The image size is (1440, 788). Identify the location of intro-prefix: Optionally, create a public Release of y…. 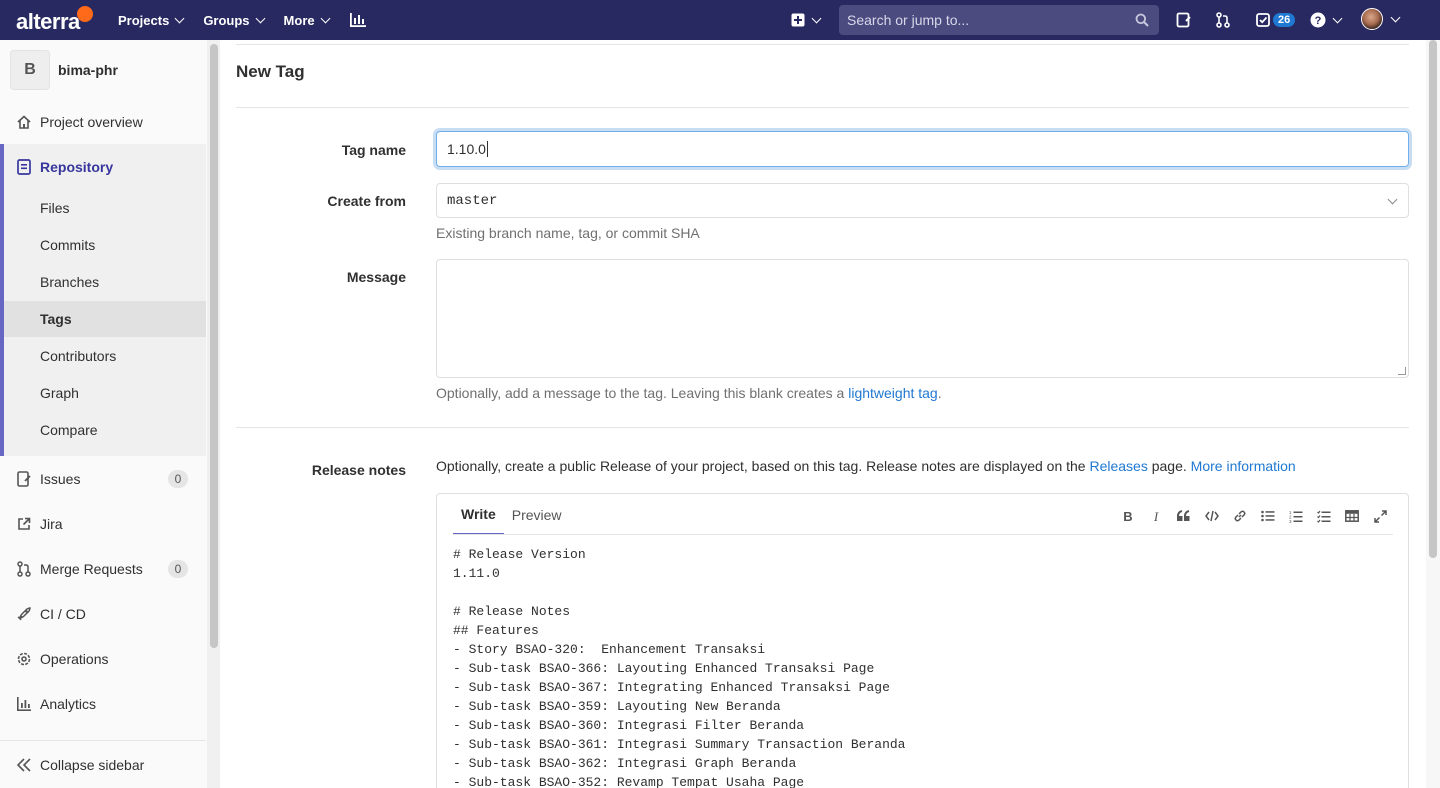
(763, 466).